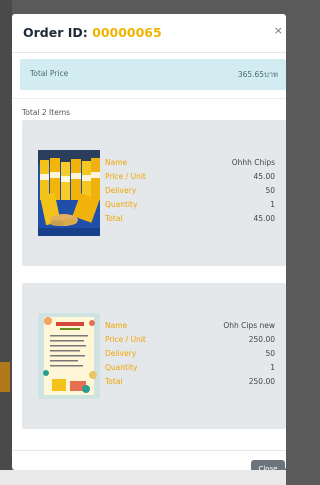 This screenshot has width=320, height=485. What do you see at coordinates (264, 218) in the screenshot?
I see `total-value: 45.00` at bounding box center [264, 218].